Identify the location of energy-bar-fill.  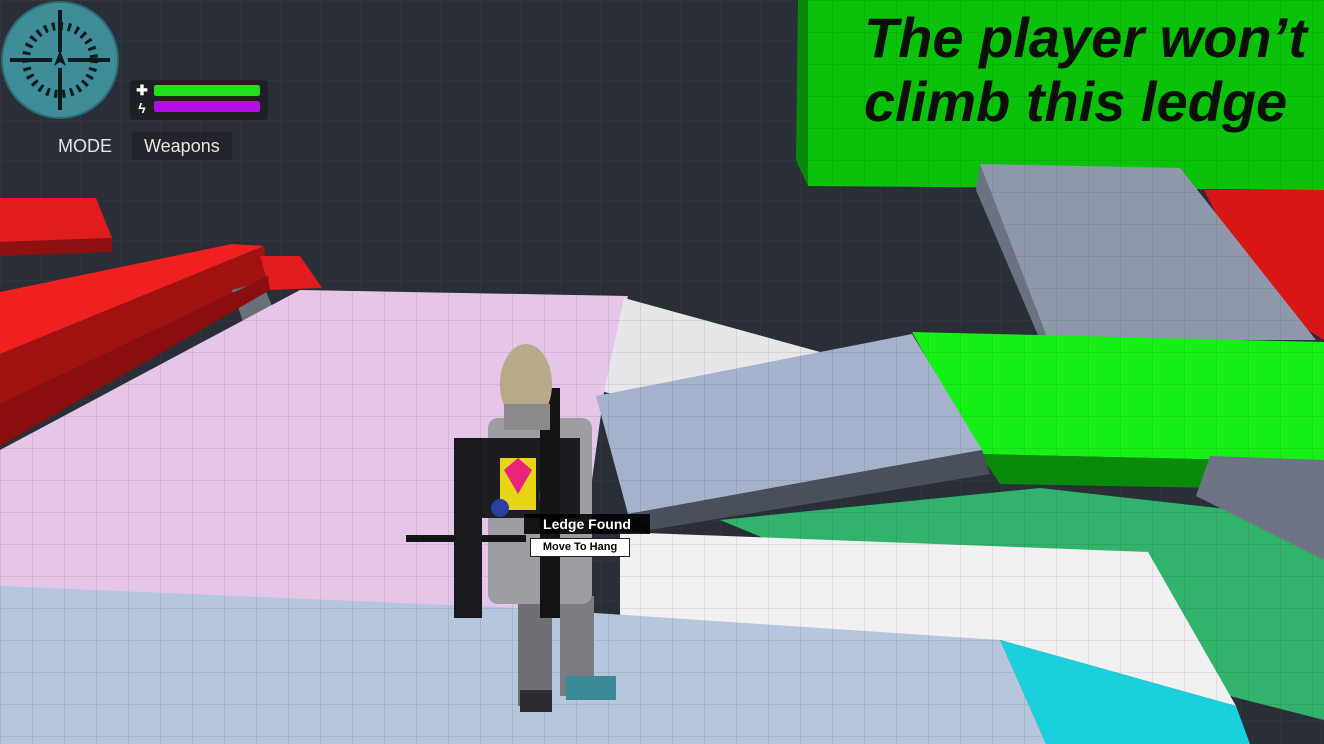
(207, 106).